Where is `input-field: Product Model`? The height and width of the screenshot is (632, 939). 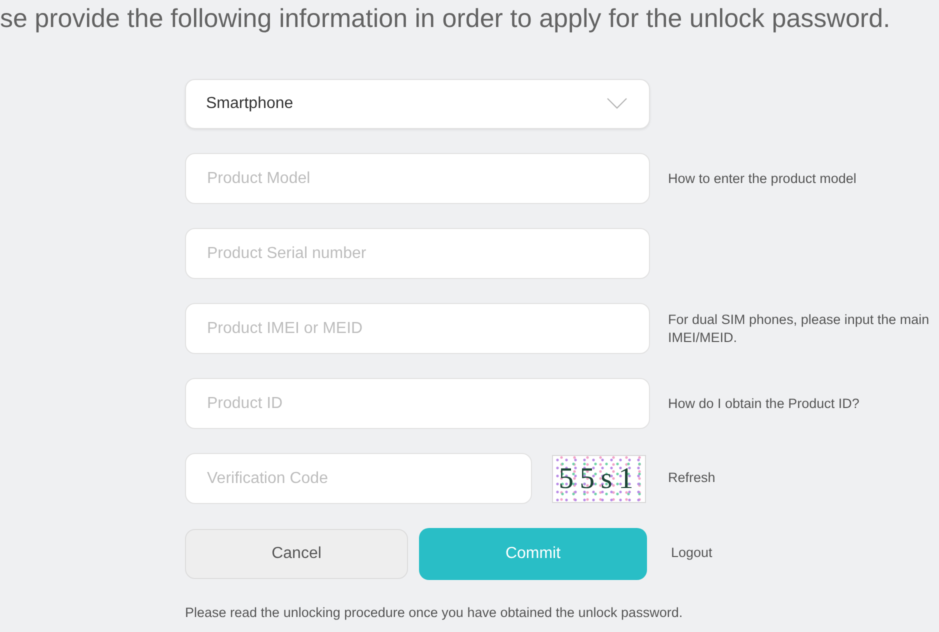 input-field: Product Model is located at coordinates (417, 178).